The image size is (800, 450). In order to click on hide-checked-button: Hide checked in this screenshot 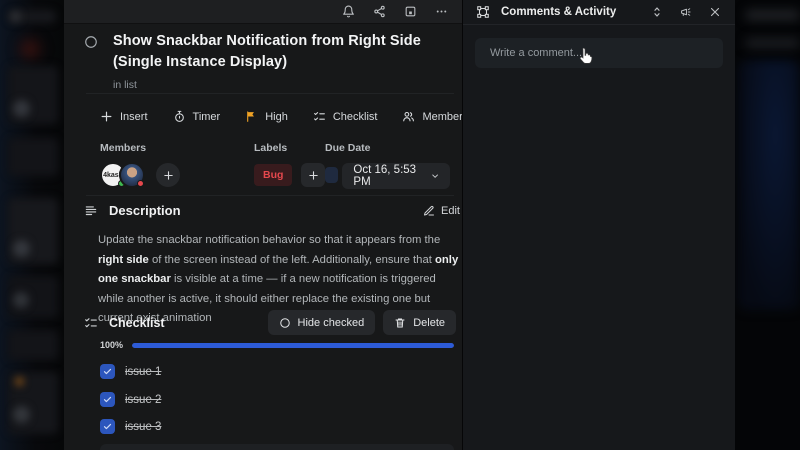, I will do `click(321, 322)`.